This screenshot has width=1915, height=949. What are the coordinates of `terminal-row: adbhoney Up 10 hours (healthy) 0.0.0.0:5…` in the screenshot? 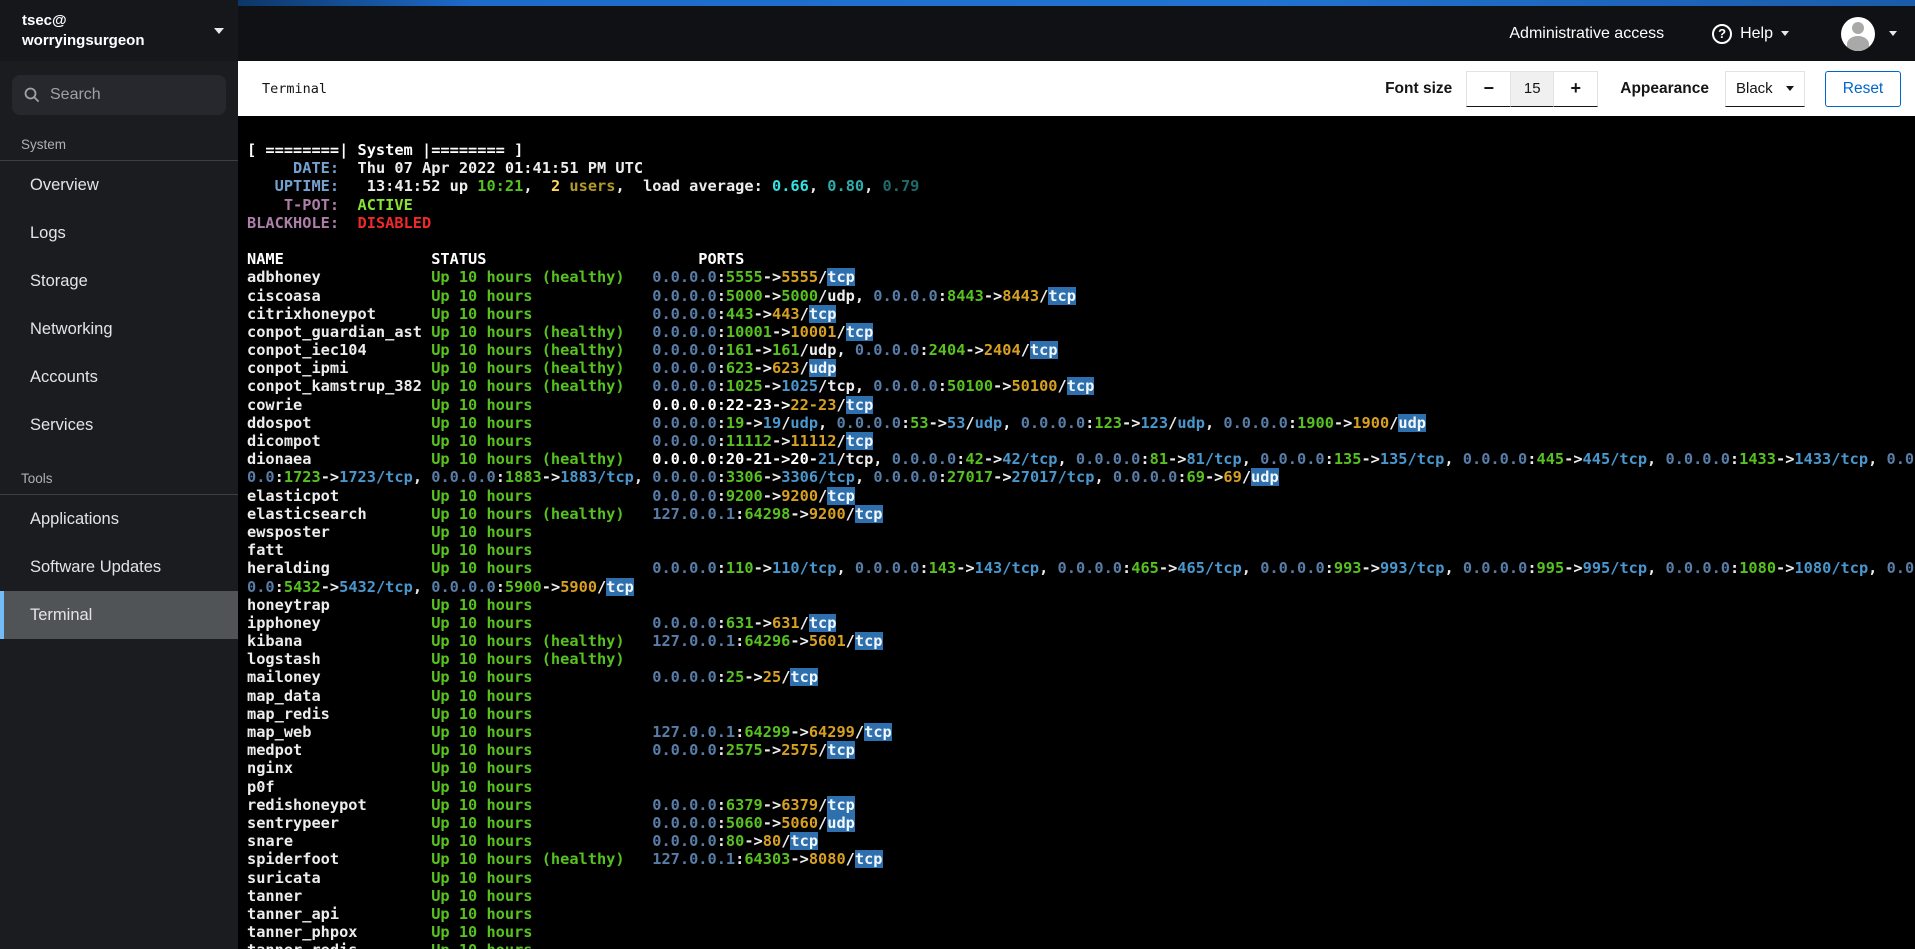 It's located at (551, 277).